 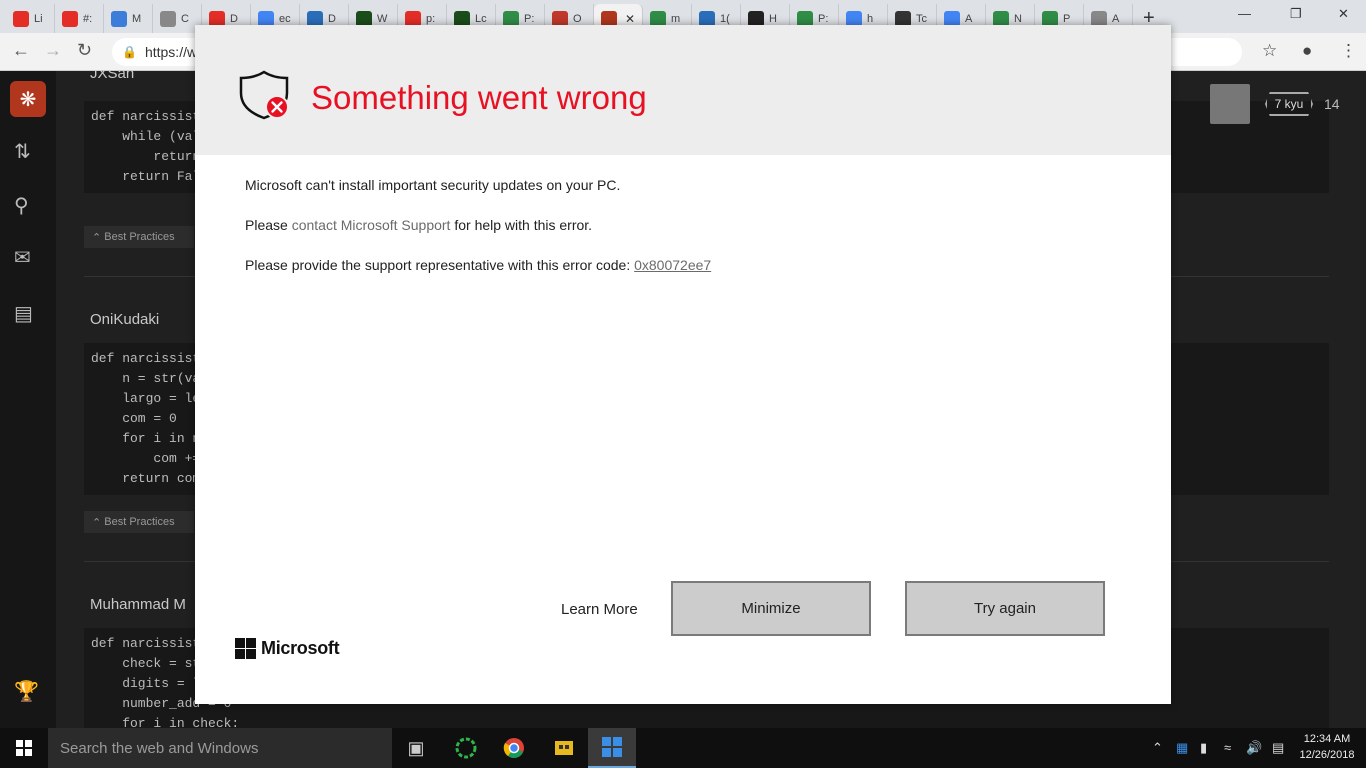 What do you see at coordinates (1269, 51) in the screenshot?
I see `bookmark-star-icon: ☆` at bounding box center [1269, 51].